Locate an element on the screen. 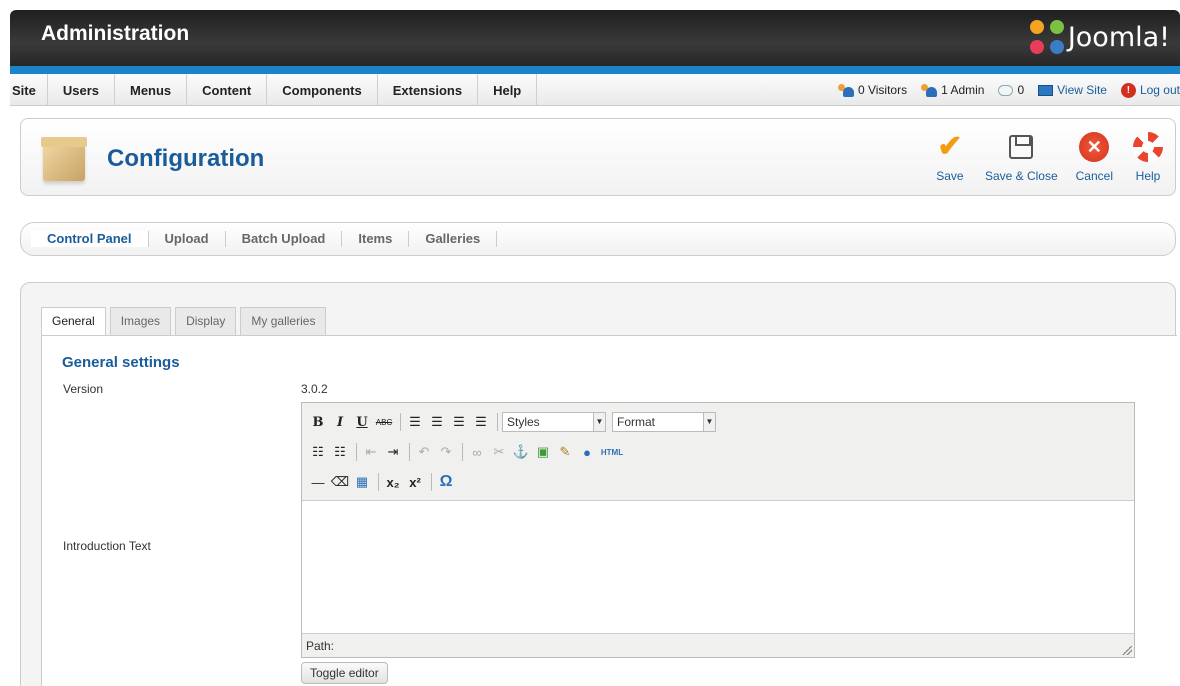  messages-status: 0 is located at coordinates (1011, 90).